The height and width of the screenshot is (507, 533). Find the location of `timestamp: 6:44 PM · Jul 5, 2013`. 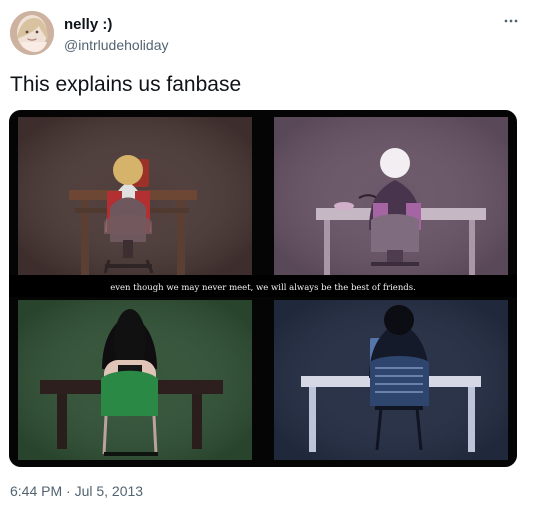

timestamp: 6:44 PM · Jul 5, 2013 is located at coordinates (76, 491).